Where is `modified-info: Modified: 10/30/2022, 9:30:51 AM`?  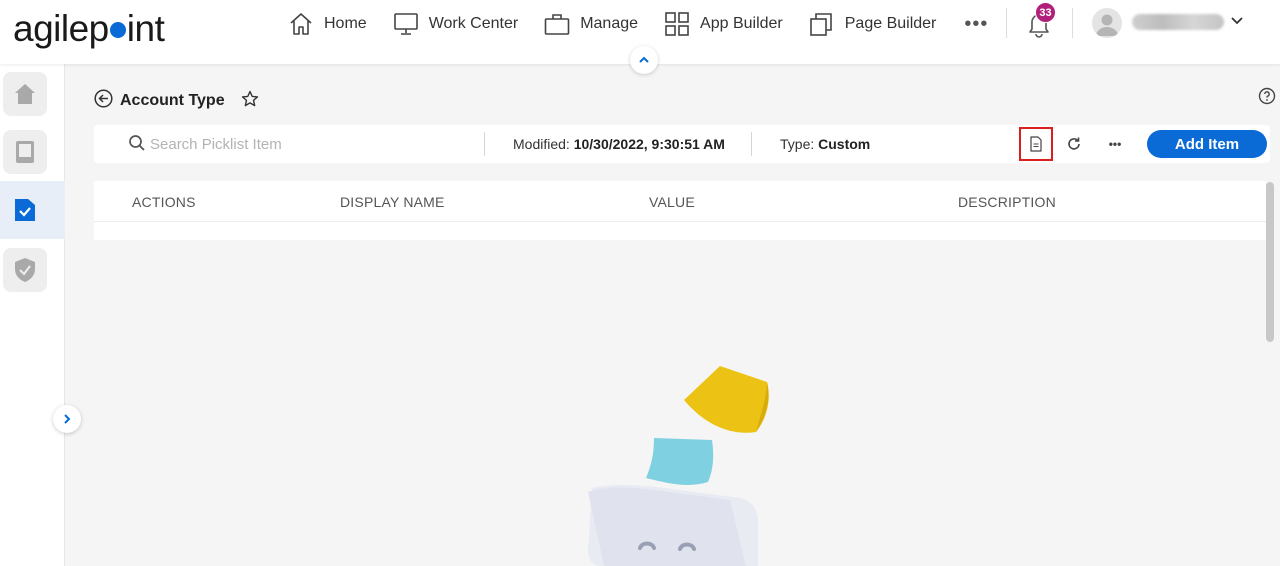 modified-info: Modified: 10/30/2022, 9:30:51 AM is located at coordinates (619, 144).